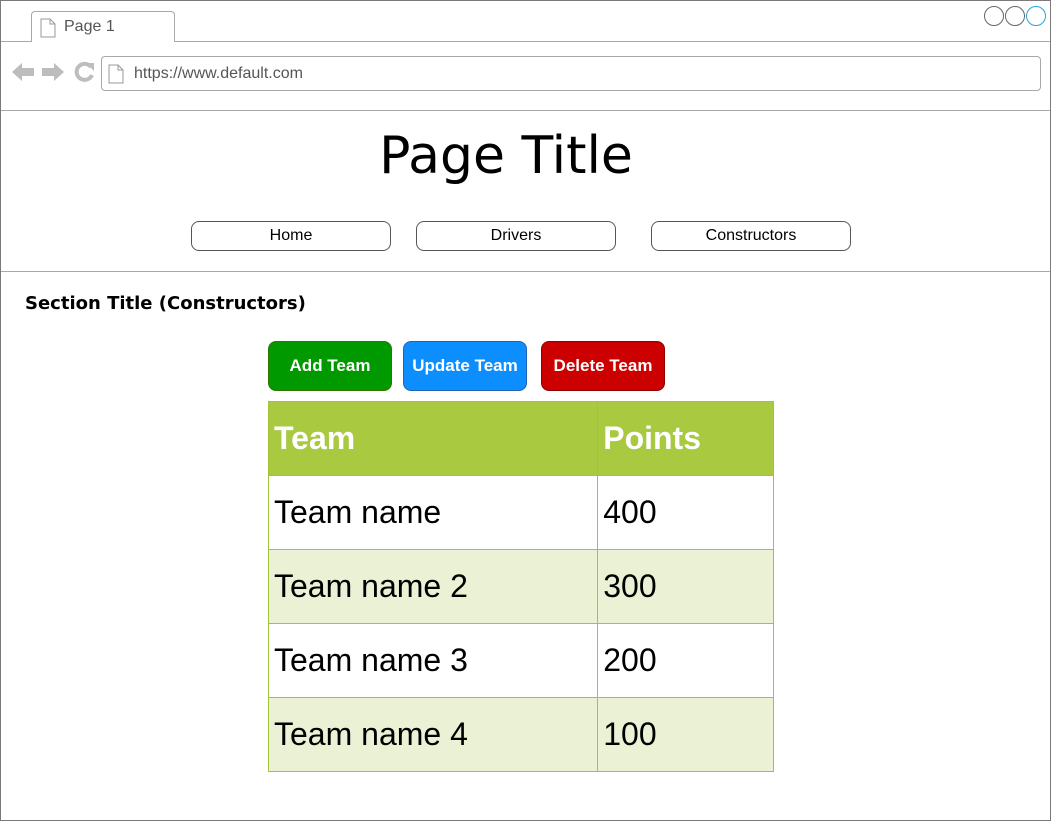  I want to click on delete-team-button: Delete Team, so click(603, 366).